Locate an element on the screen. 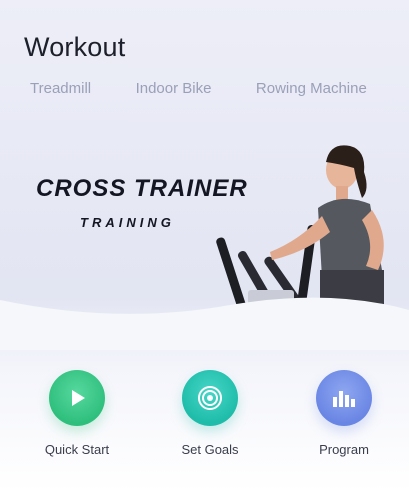 The image size is (409, 492). category-tabs: Treadmill Indoor Bike Rowing Machine is located at coordinates (219, 92).